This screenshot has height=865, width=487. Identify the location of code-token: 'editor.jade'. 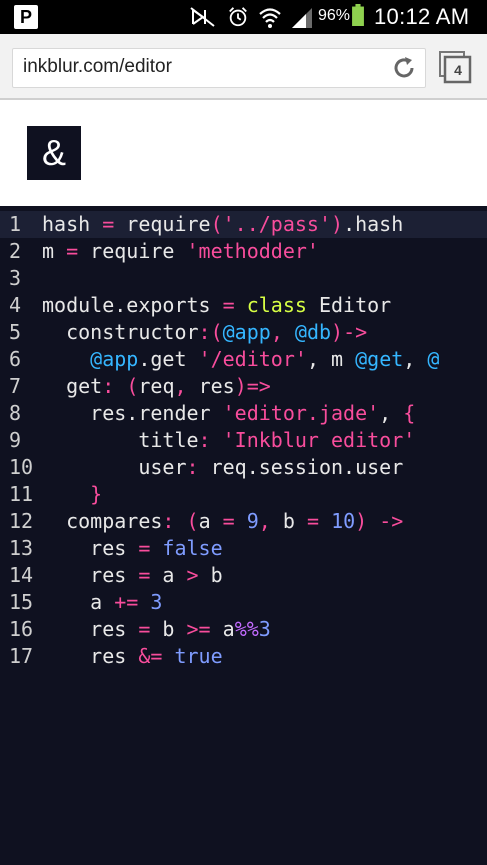
(301, 413).